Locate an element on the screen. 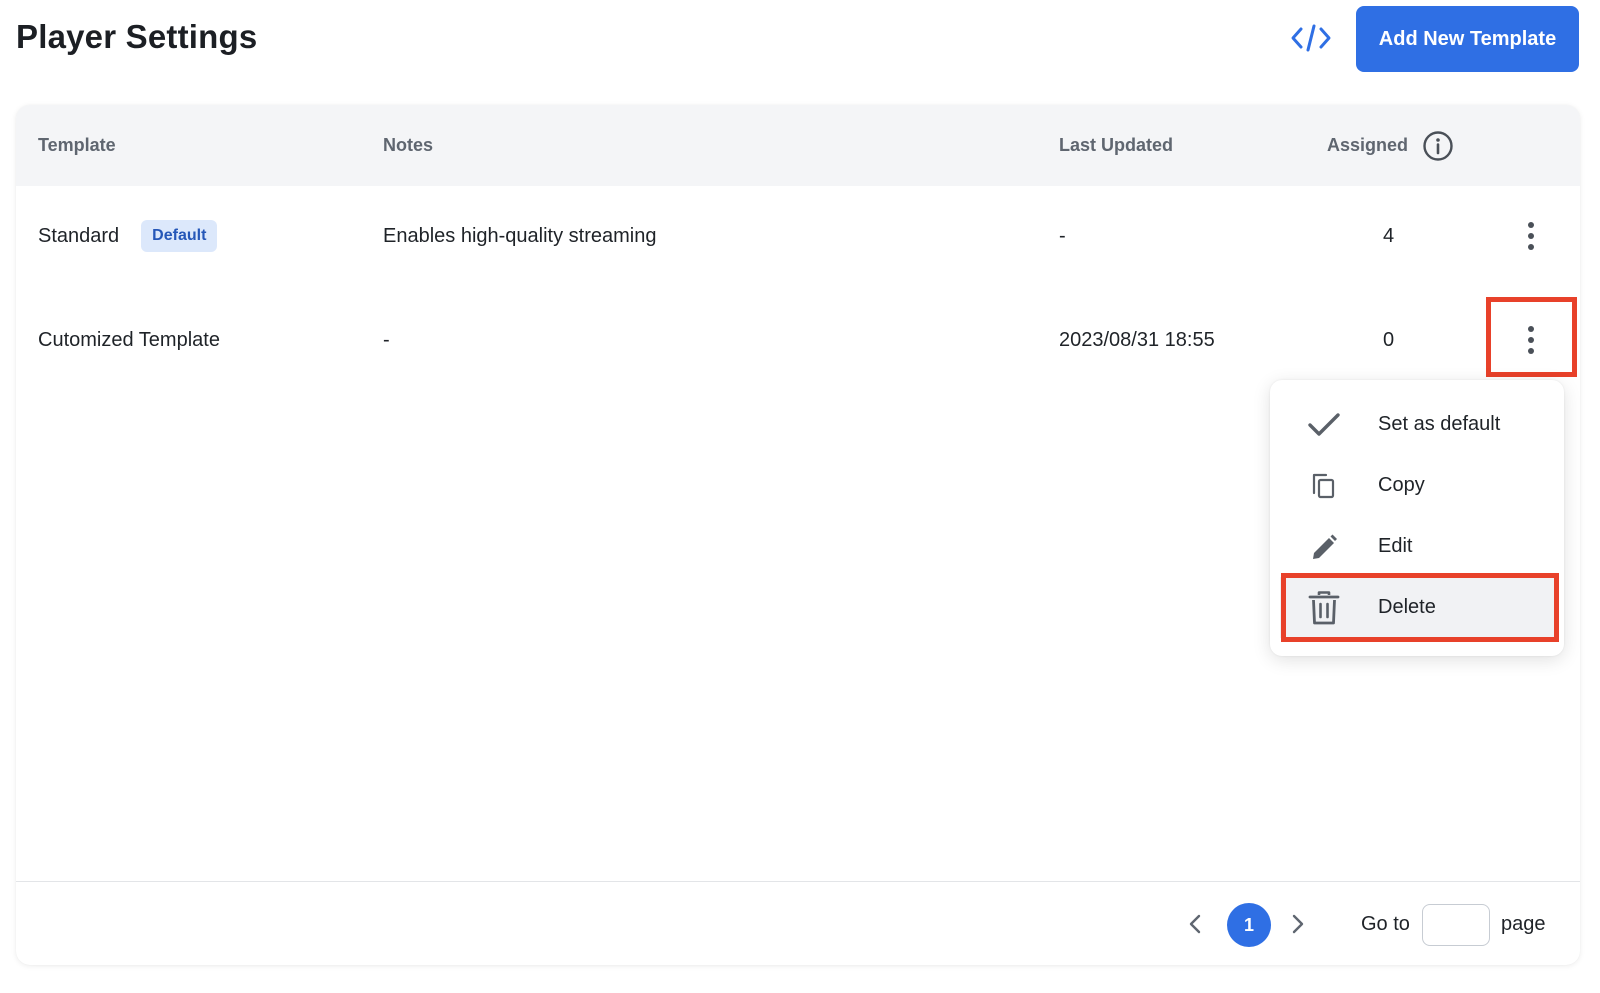 The image size is (1600, 993). menu-item-set-default: Set as default is located at coordinates (1417, 424).